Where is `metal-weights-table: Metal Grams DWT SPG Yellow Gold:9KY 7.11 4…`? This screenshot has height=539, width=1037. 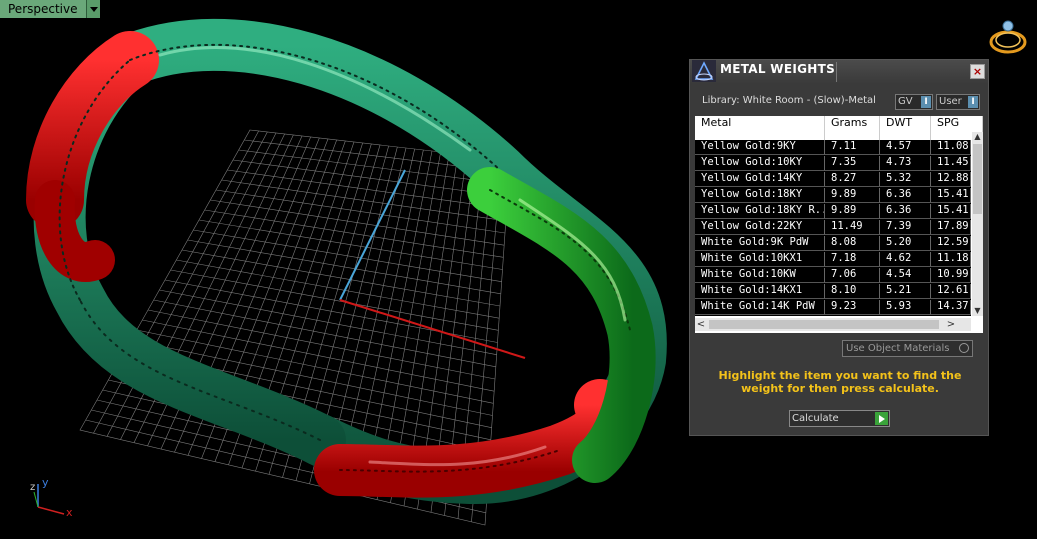
metal-weights-table: Metal Grams DWT SPG Yellow Gold:9KY 7.11 4… is located at coordinates (839, 224).